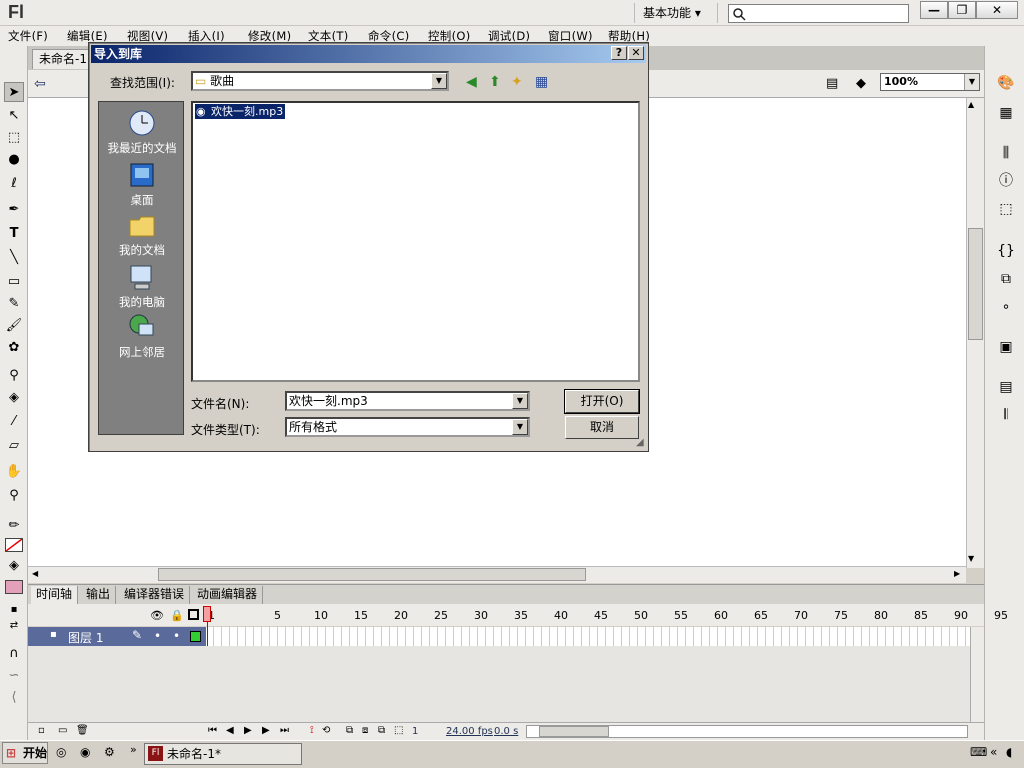 This screenshot has width=1024, height=768. I want to click on layer-outline-color, so click(195, 636).